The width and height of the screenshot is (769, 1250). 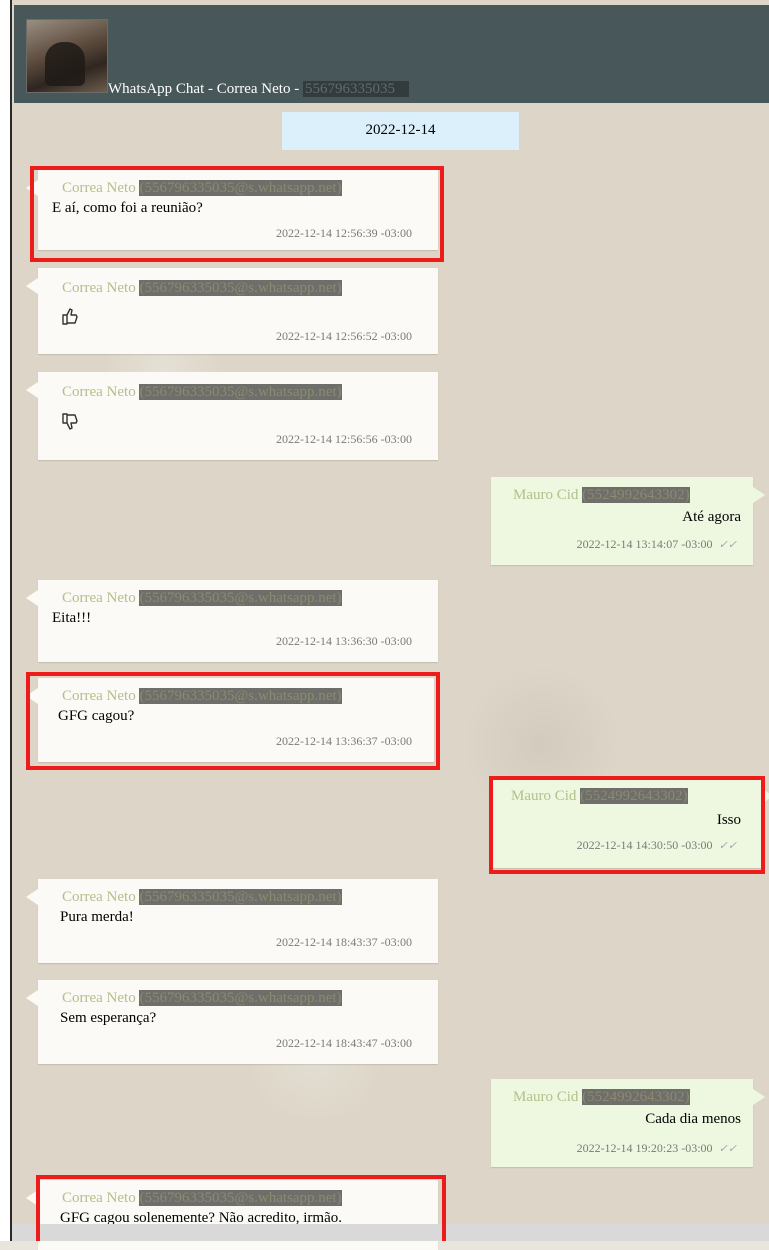 I want to click on message-text: Até agora, so click(x=711, y=517).